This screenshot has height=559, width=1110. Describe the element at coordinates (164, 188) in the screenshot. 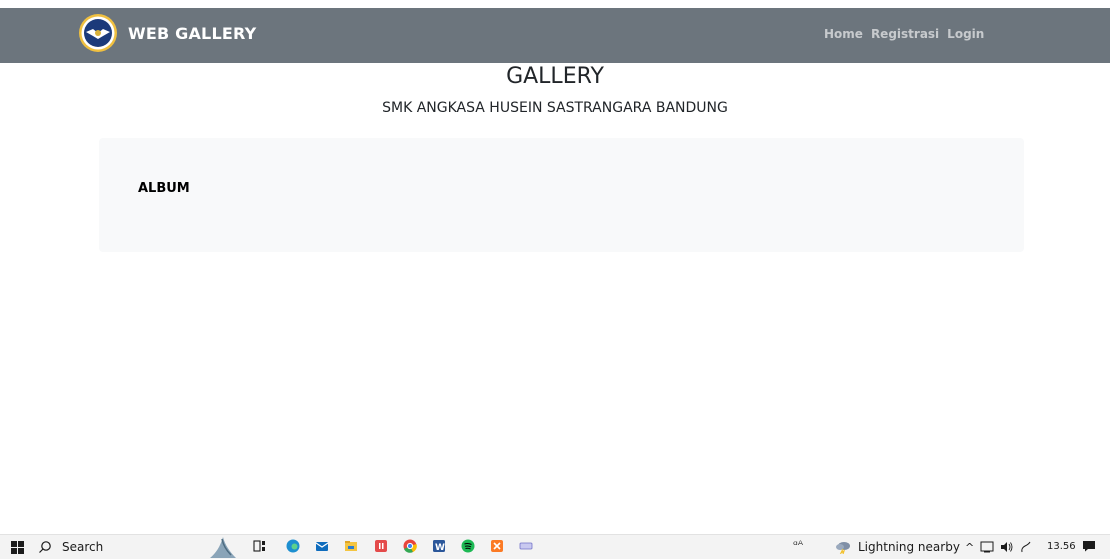

I see `album-title: ALBUM` at that location.